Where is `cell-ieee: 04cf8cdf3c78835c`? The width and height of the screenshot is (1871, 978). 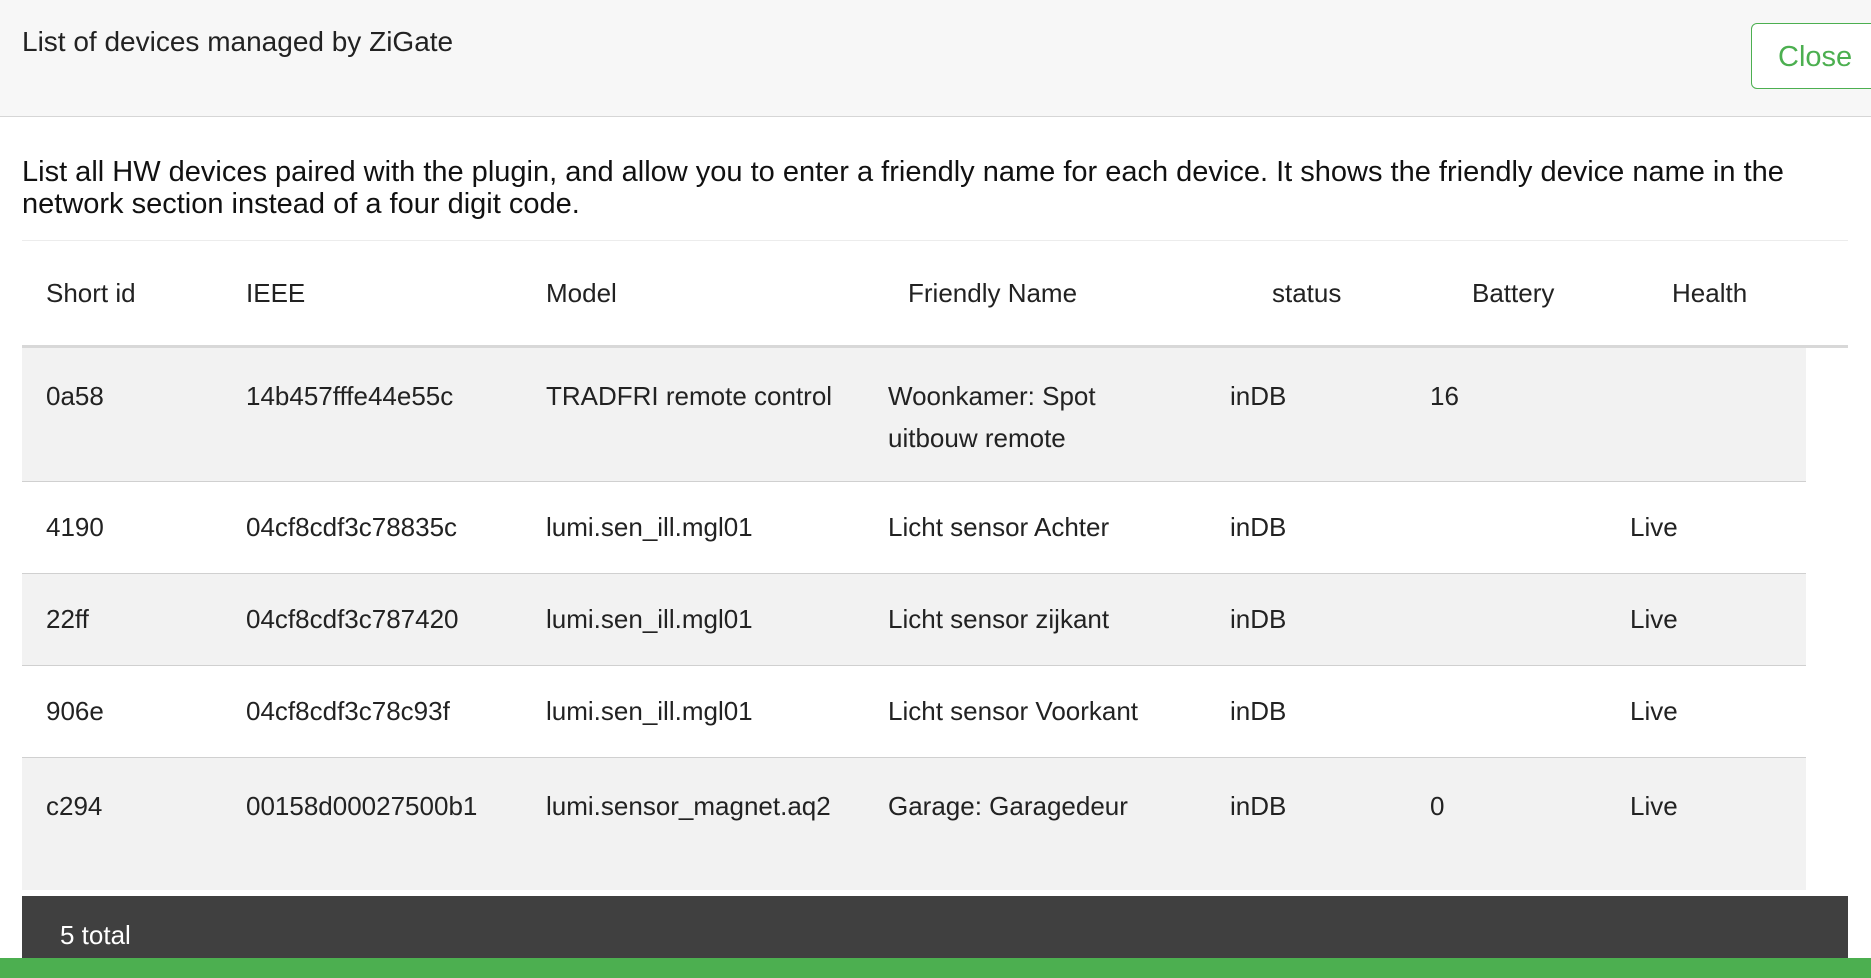
cell-ieee: 04cf8cdf3c78835c is located at coordinates (352, 527).